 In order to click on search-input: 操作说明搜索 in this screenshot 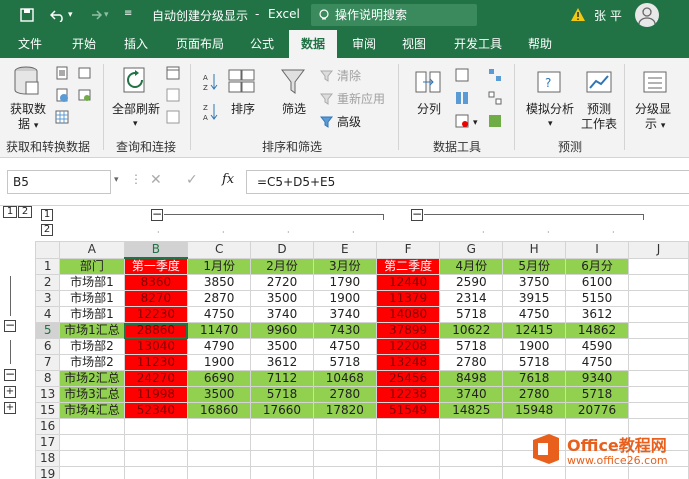, I will do `click(394, 15)`.